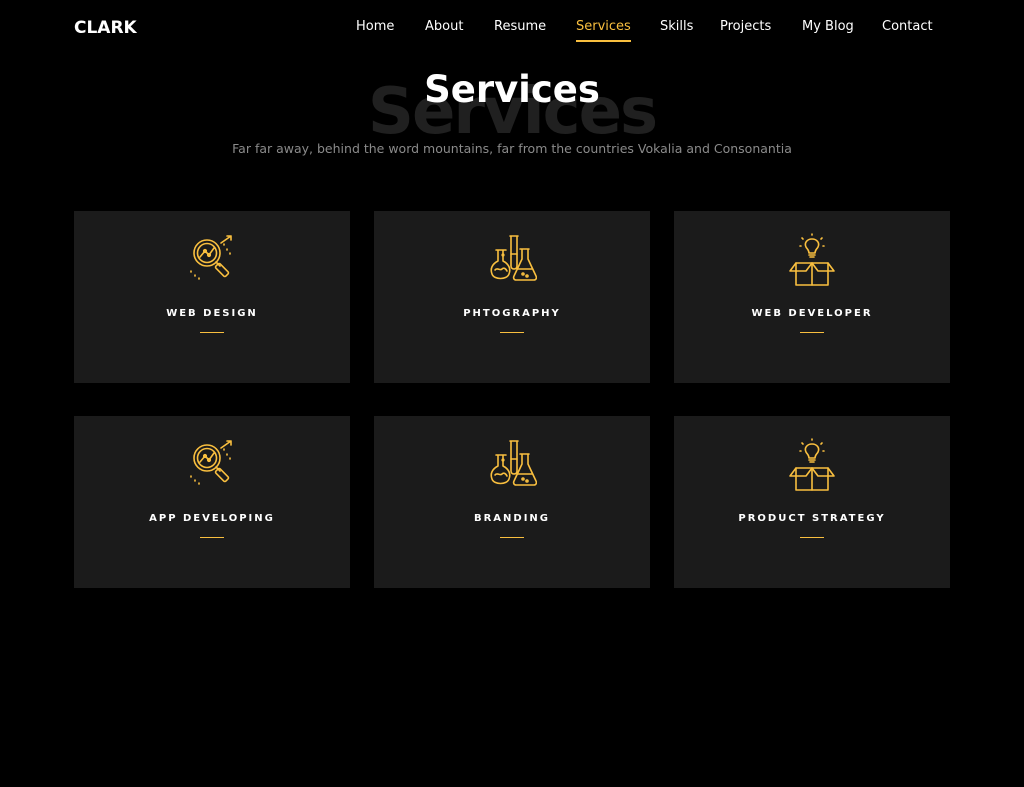  I want to click on service-title: PRODUCT STRATEGY, so click(812, 518).